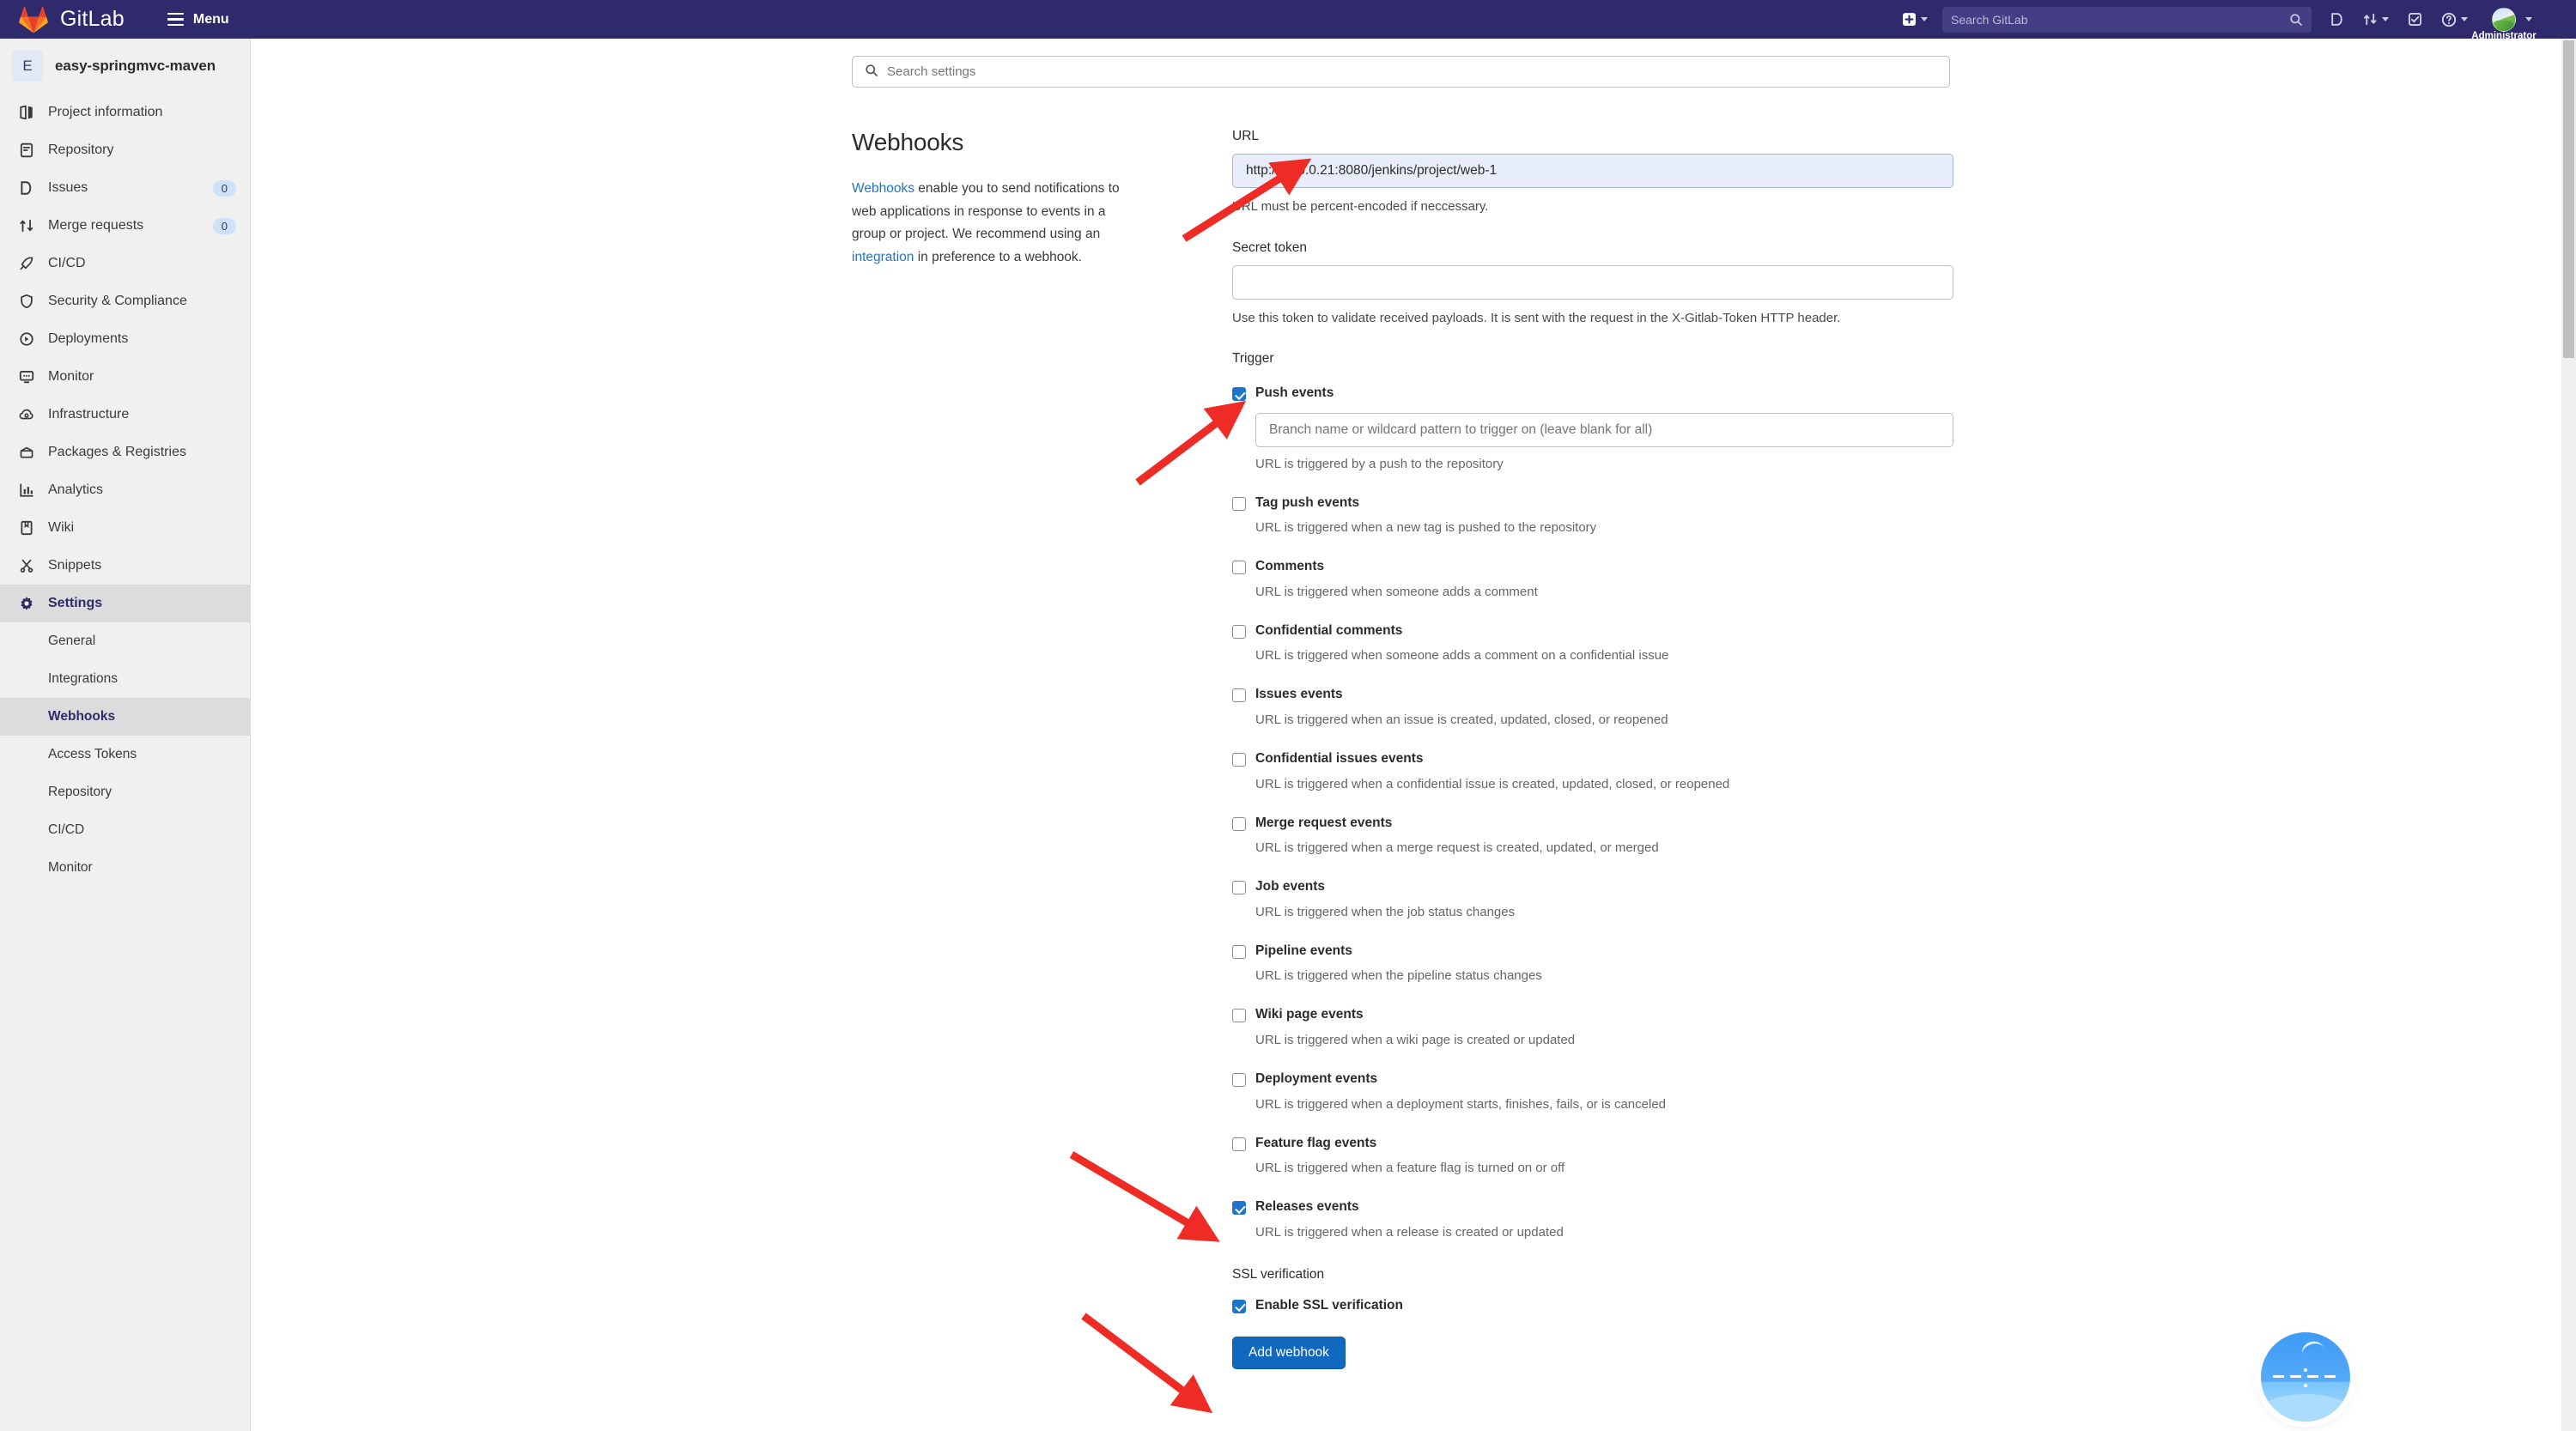  What do you see at coordinates (125, 755) in the screenshot?
I see `sidebar-subitem-access-tokens: Access Tokens` at bounding box center [125, 755].